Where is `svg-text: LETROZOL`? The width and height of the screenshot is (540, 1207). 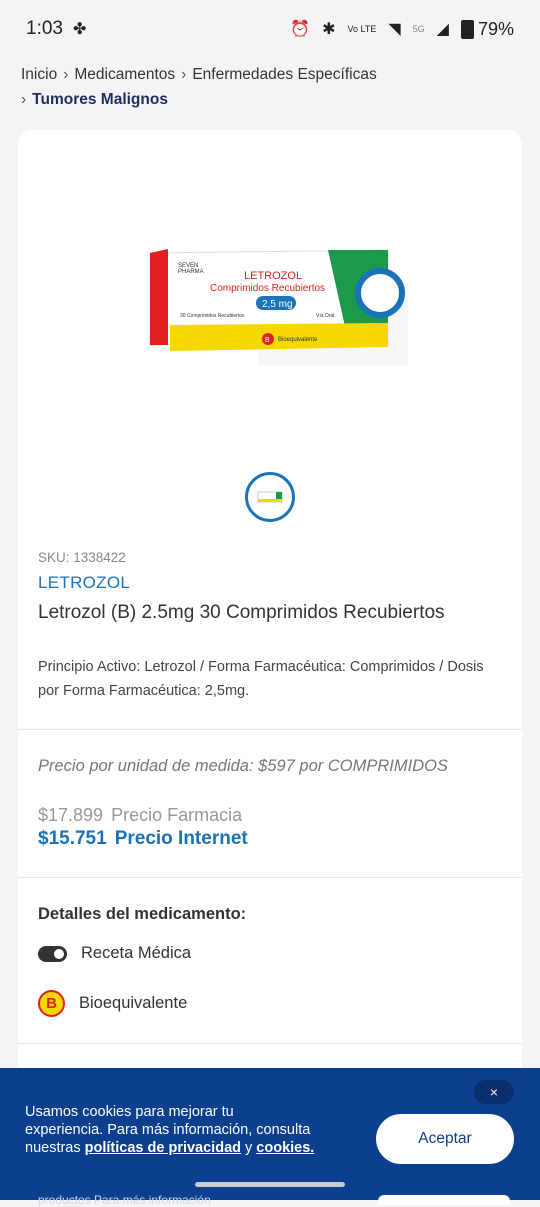 svg-text: LETROZOL is located at coordinates (273, 276).